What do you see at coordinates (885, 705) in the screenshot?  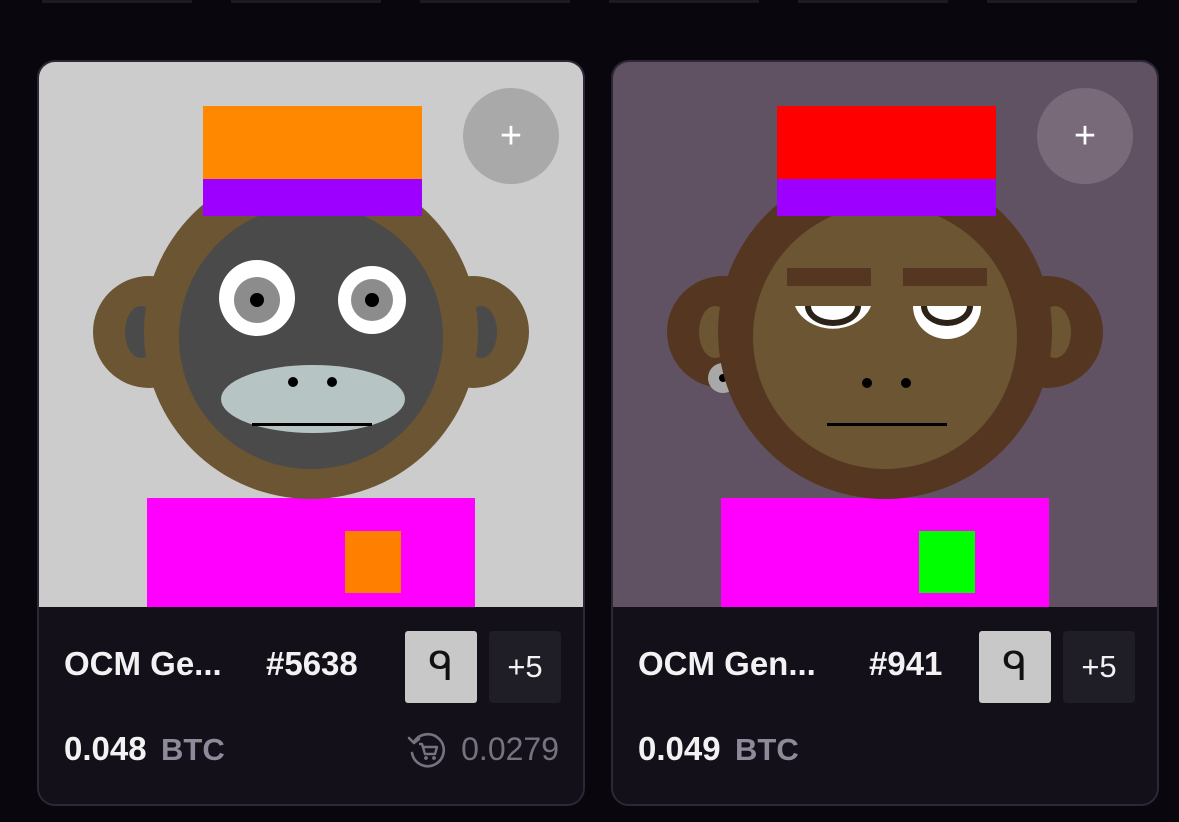 I see `card-info: OCM Gen... #941 ᑫ +5 0.049 BTC` at bounding box center [885, 705].